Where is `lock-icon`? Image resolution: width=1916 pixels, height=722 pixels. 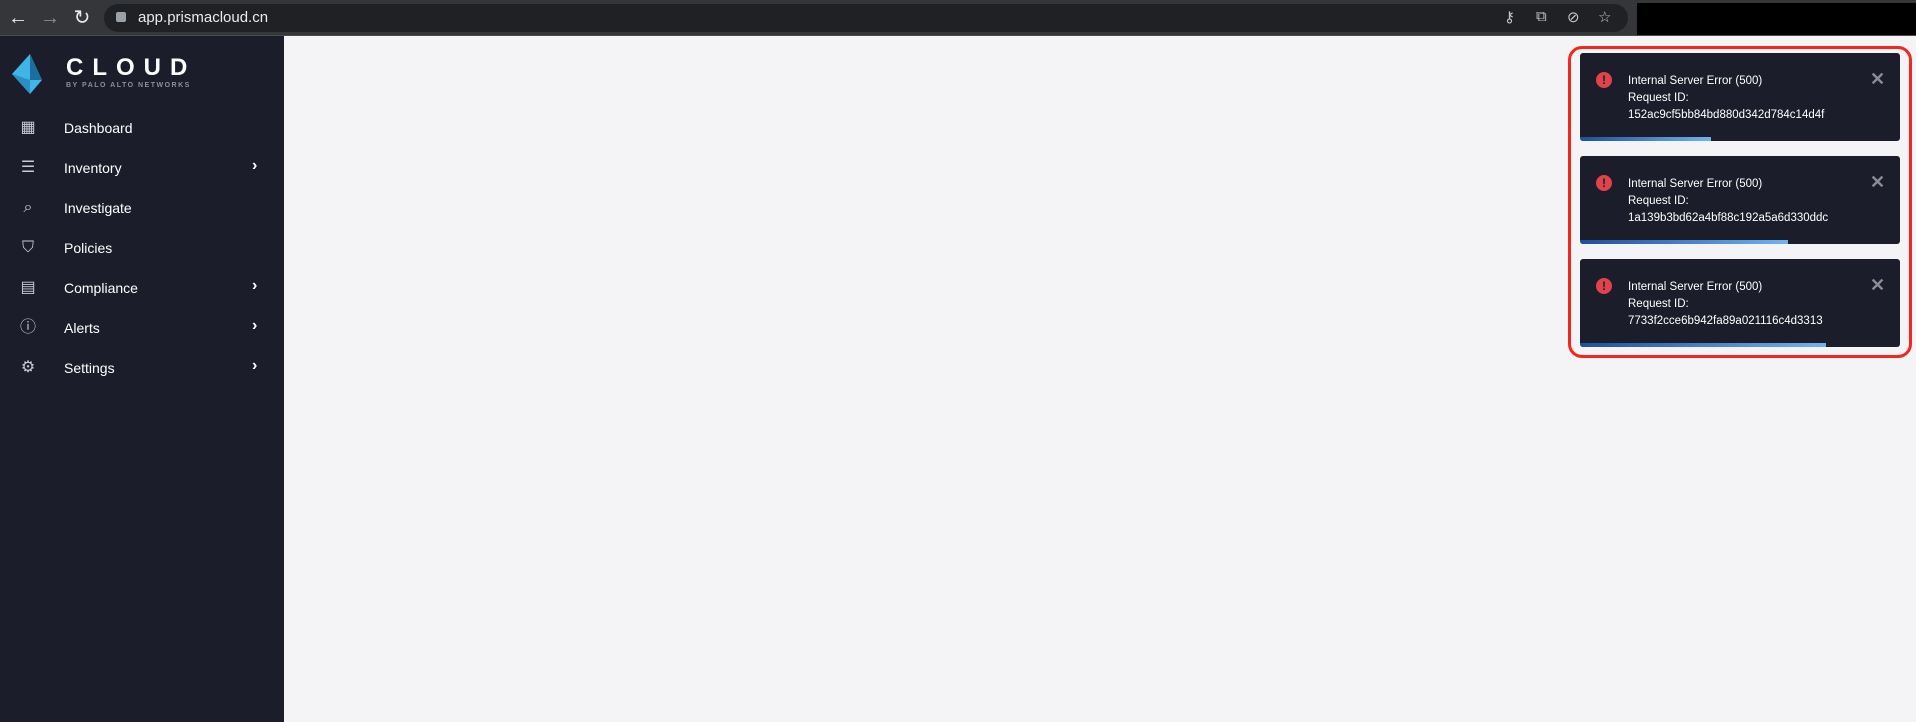 lock-icon is located at coordinates (121, 17).